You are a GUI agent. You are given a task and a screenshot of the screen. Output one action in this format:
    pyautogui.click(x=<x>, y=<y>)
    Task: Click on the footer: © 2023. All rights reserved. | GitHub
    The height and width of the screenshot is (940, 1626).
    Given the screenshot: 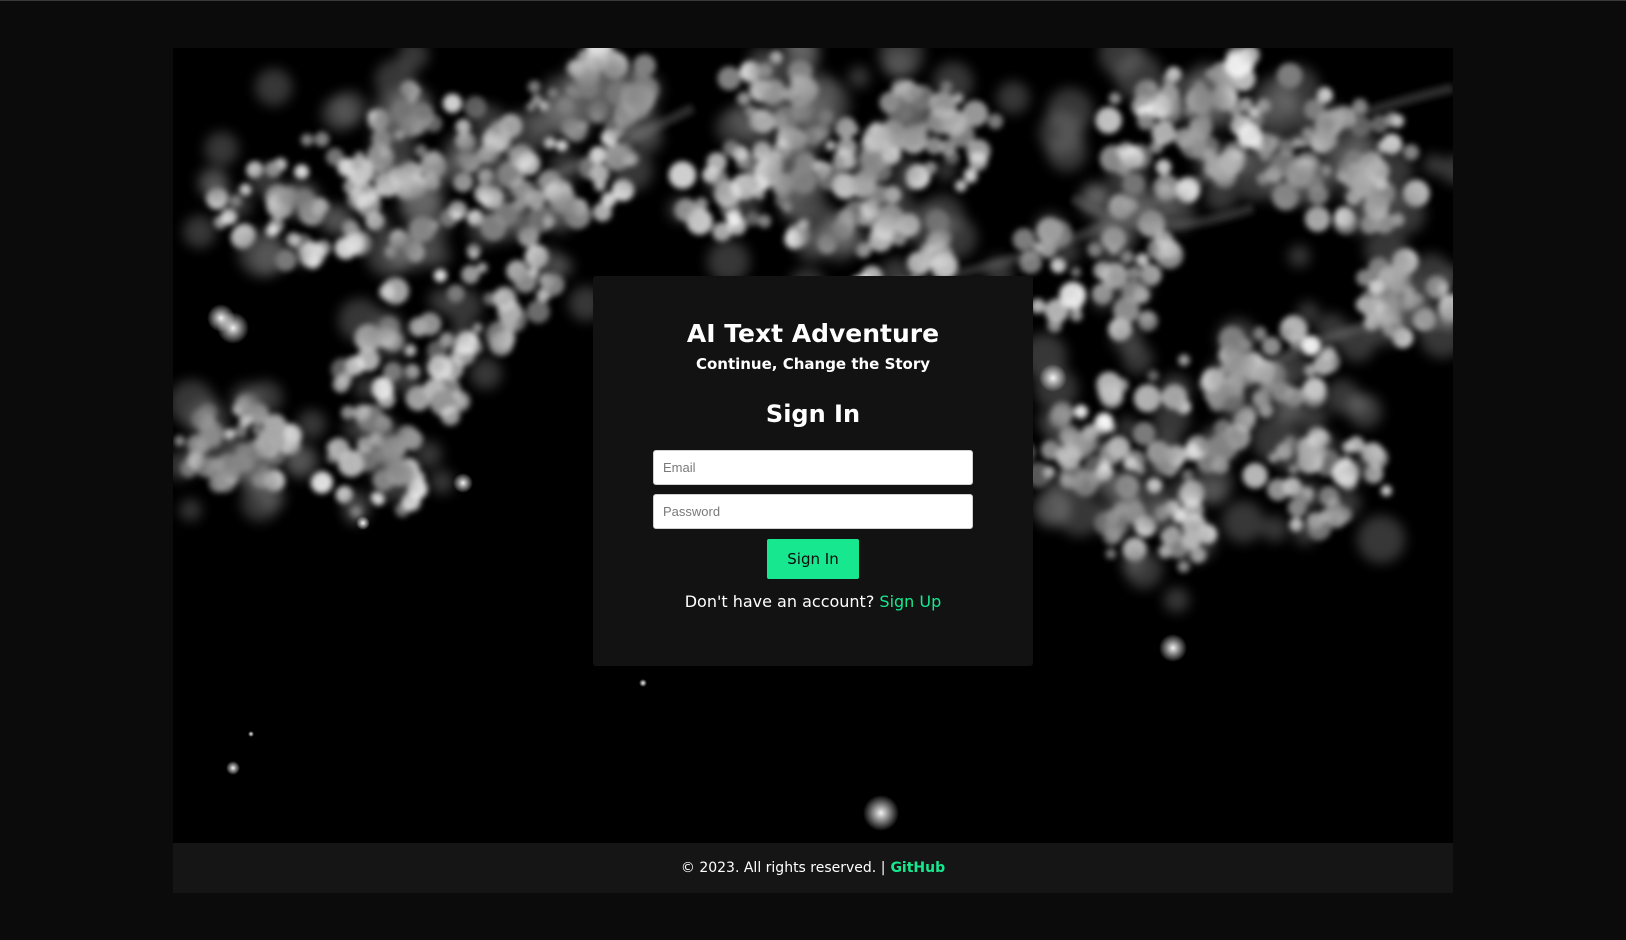 What is the action you would take?
    pyautogui.click(x=813, y=868)
    